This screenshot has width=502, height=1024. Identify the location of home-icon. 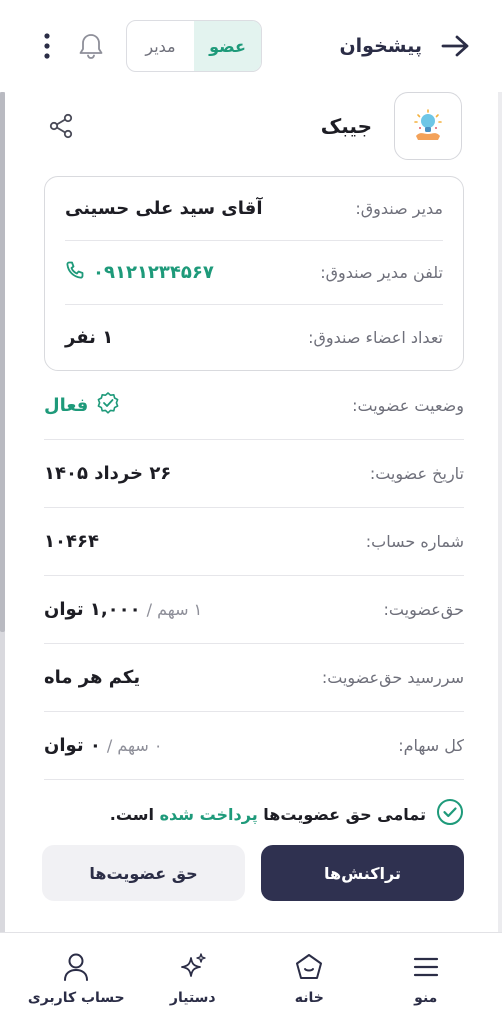
(309, 967).